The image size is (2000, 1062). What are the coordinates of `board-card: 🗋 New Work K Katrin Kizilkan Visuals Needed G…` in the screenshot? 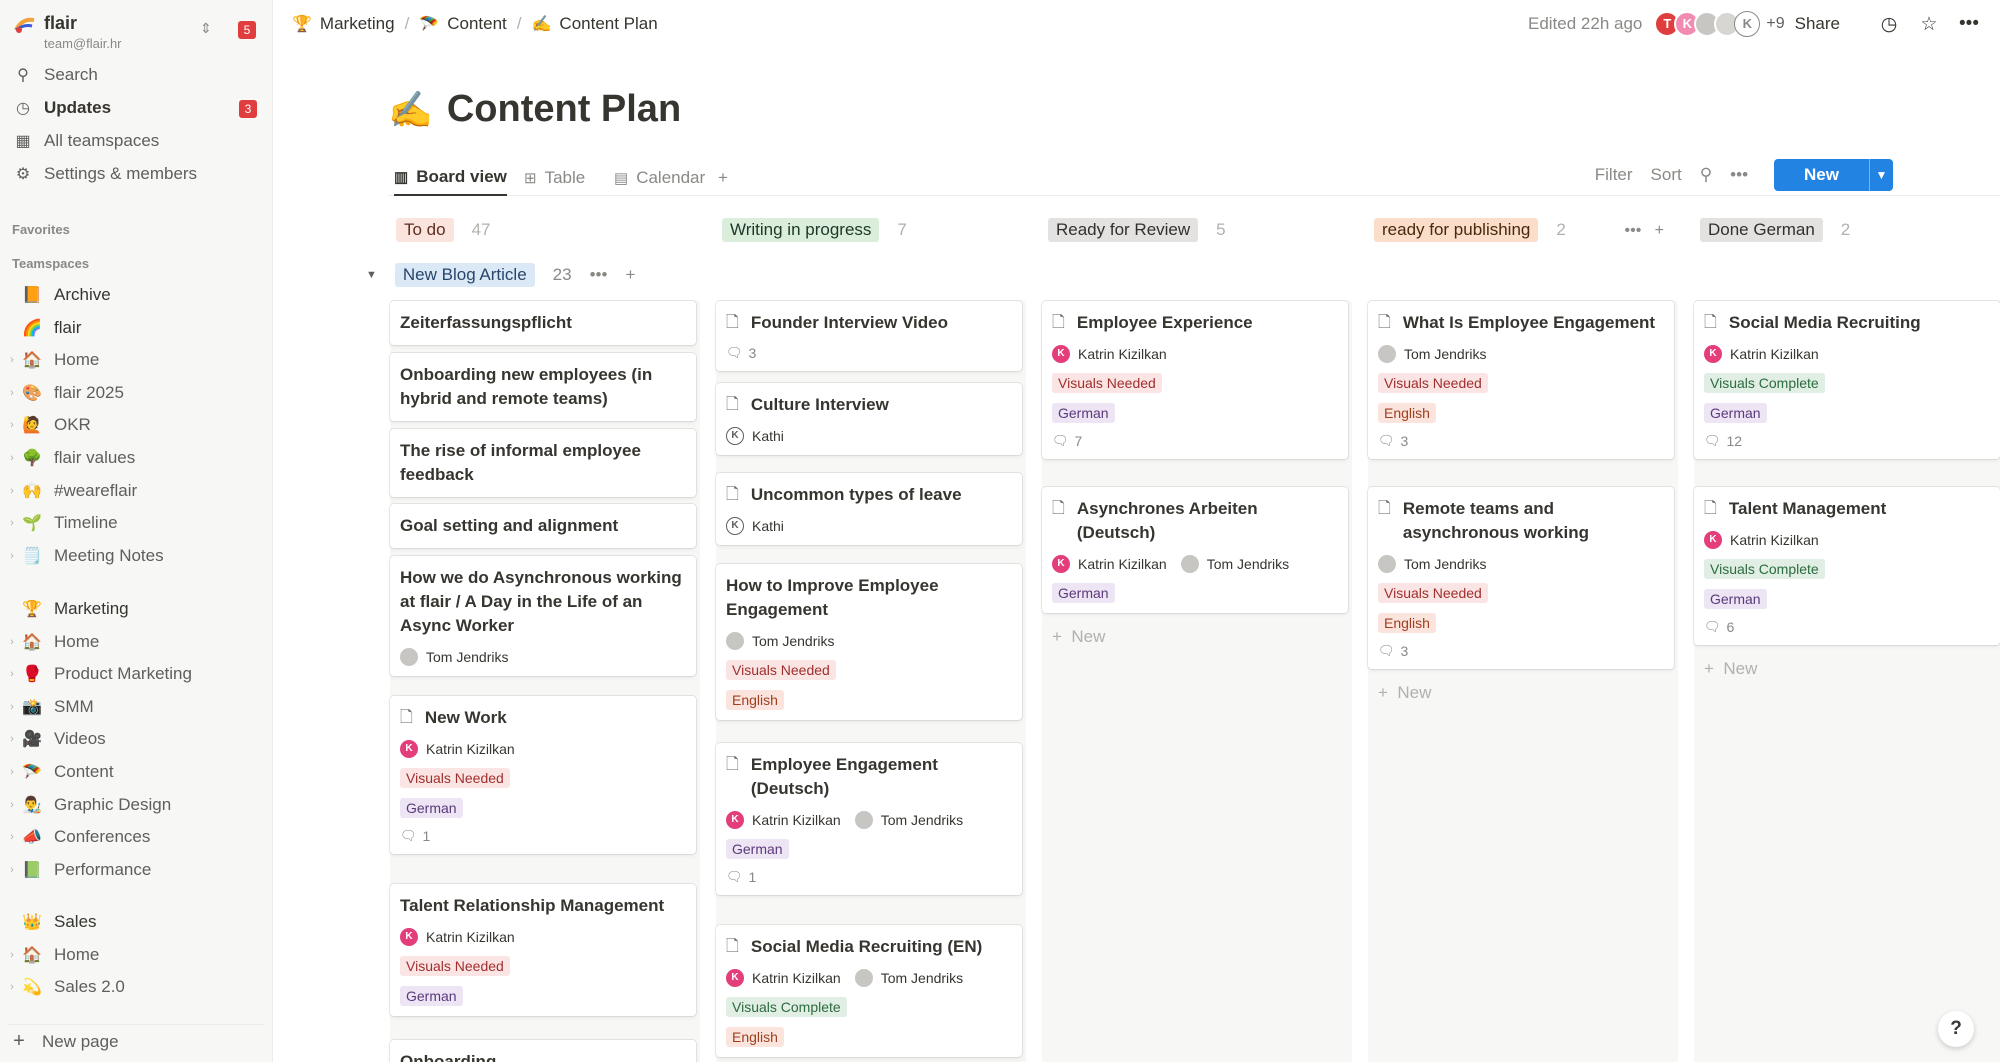 It's located at (543, 775).